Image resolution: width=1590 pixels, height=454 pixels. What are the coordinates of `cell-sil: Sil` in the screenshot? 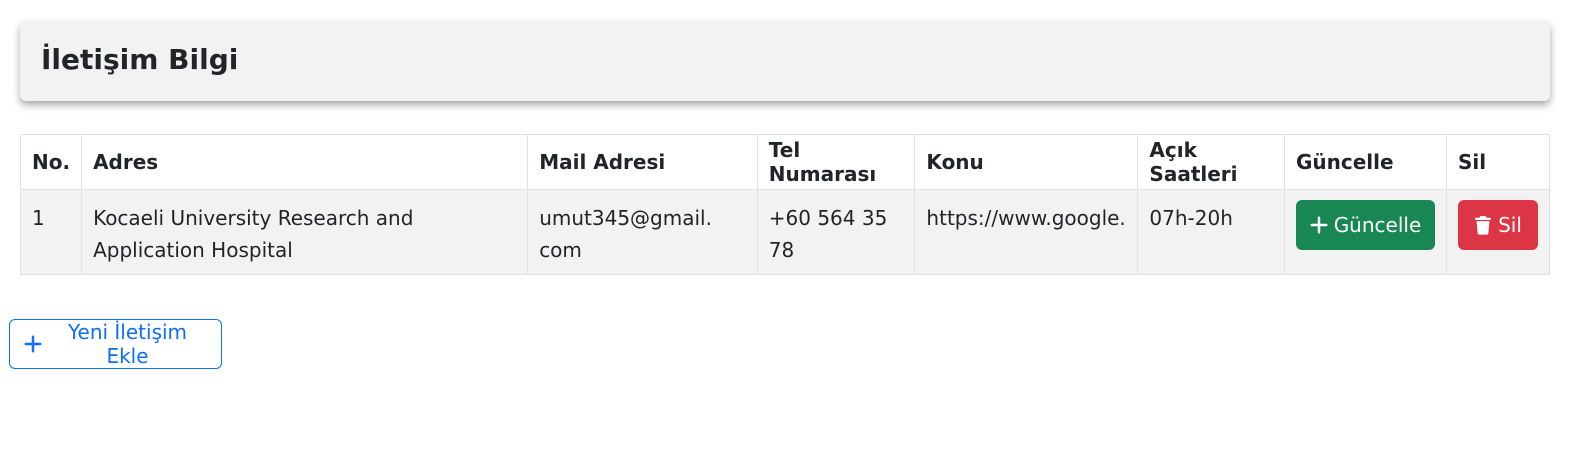 It's located at (1498, 232).